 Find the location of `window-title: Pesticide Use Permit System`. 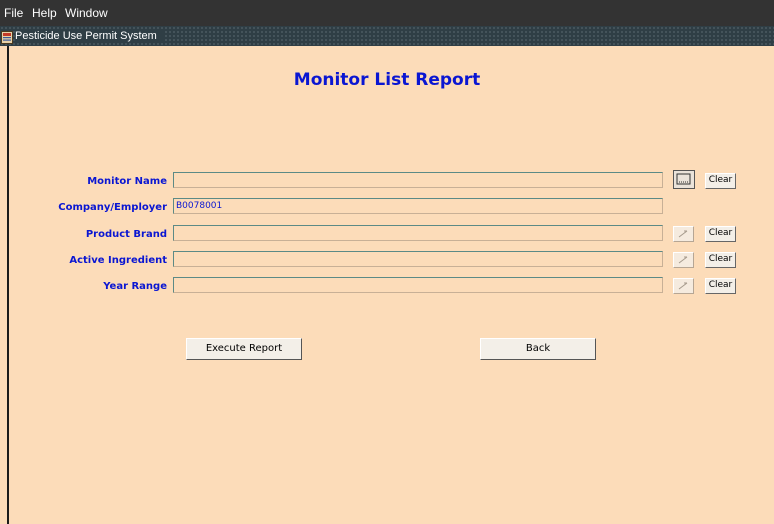

window-title: Pesticide Use Permit System is located at coordinates (89, 36).